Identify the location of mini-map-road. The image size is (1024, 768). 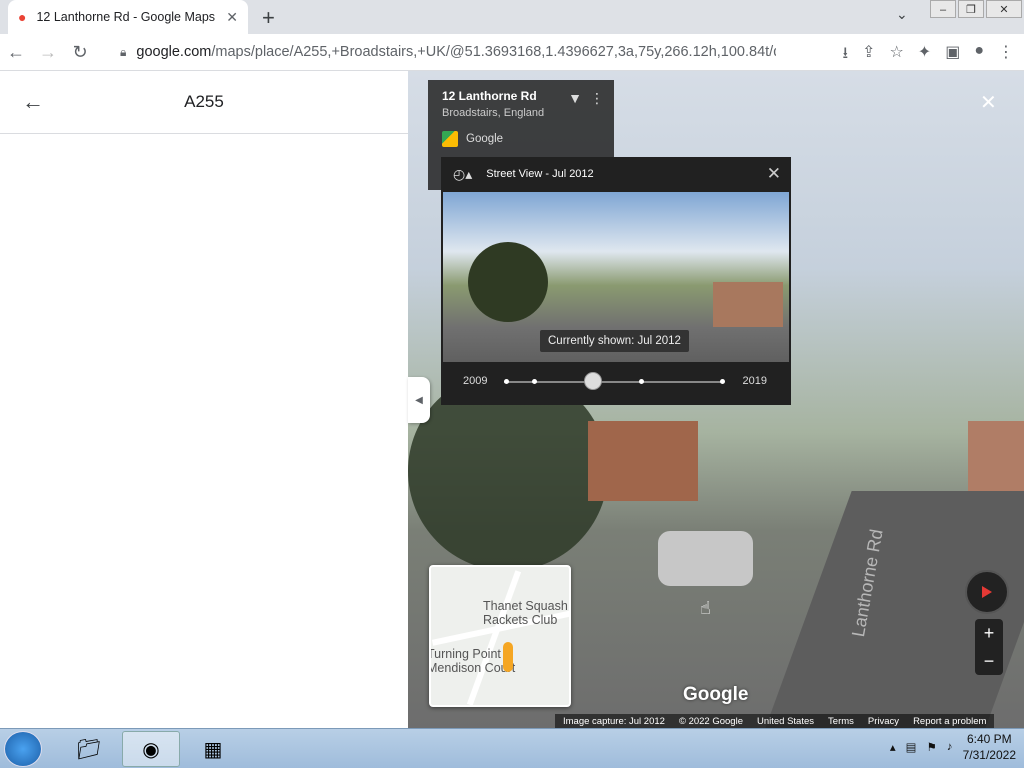
(494, 637).